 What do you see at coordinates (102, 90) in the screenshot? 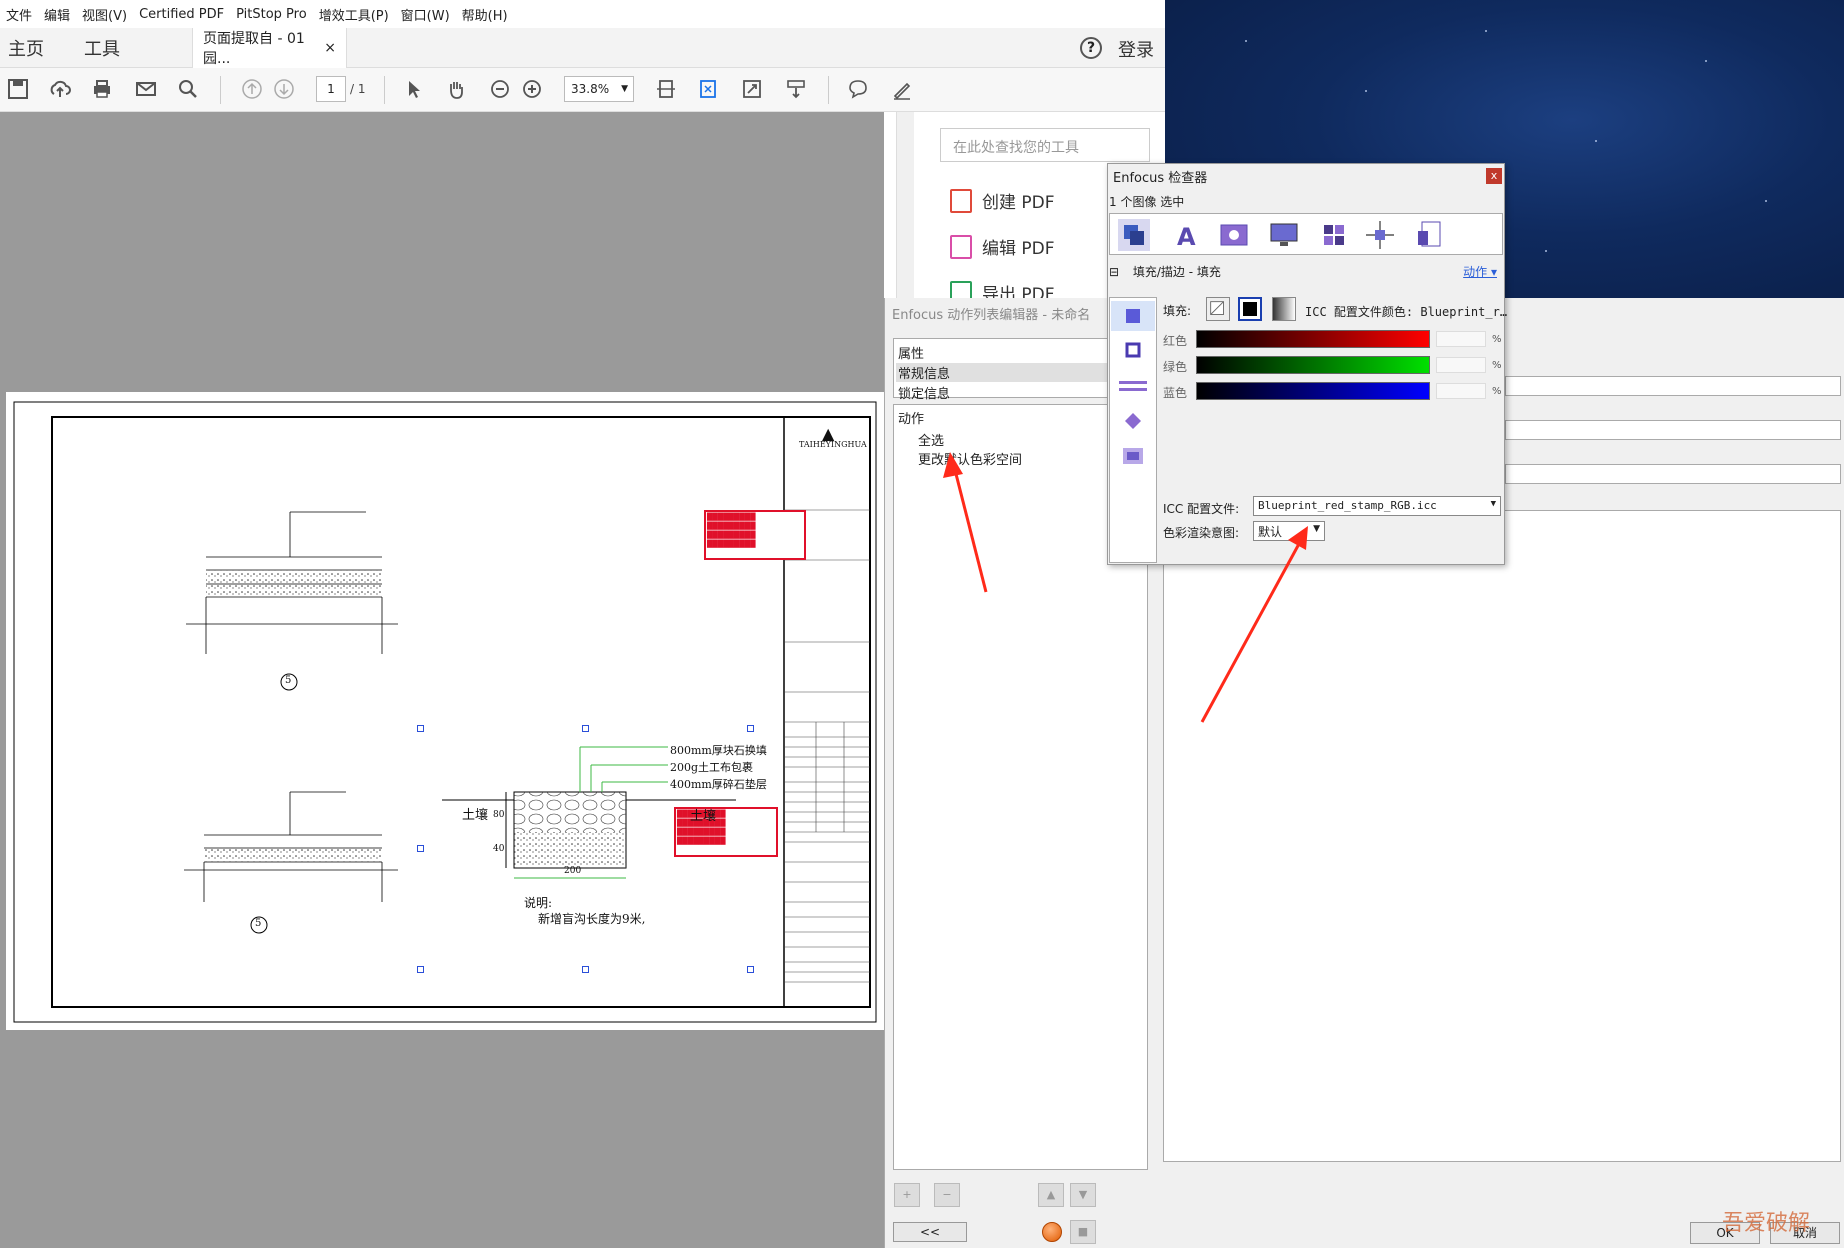
I see `print-icon` at bounding box center [102, 90].